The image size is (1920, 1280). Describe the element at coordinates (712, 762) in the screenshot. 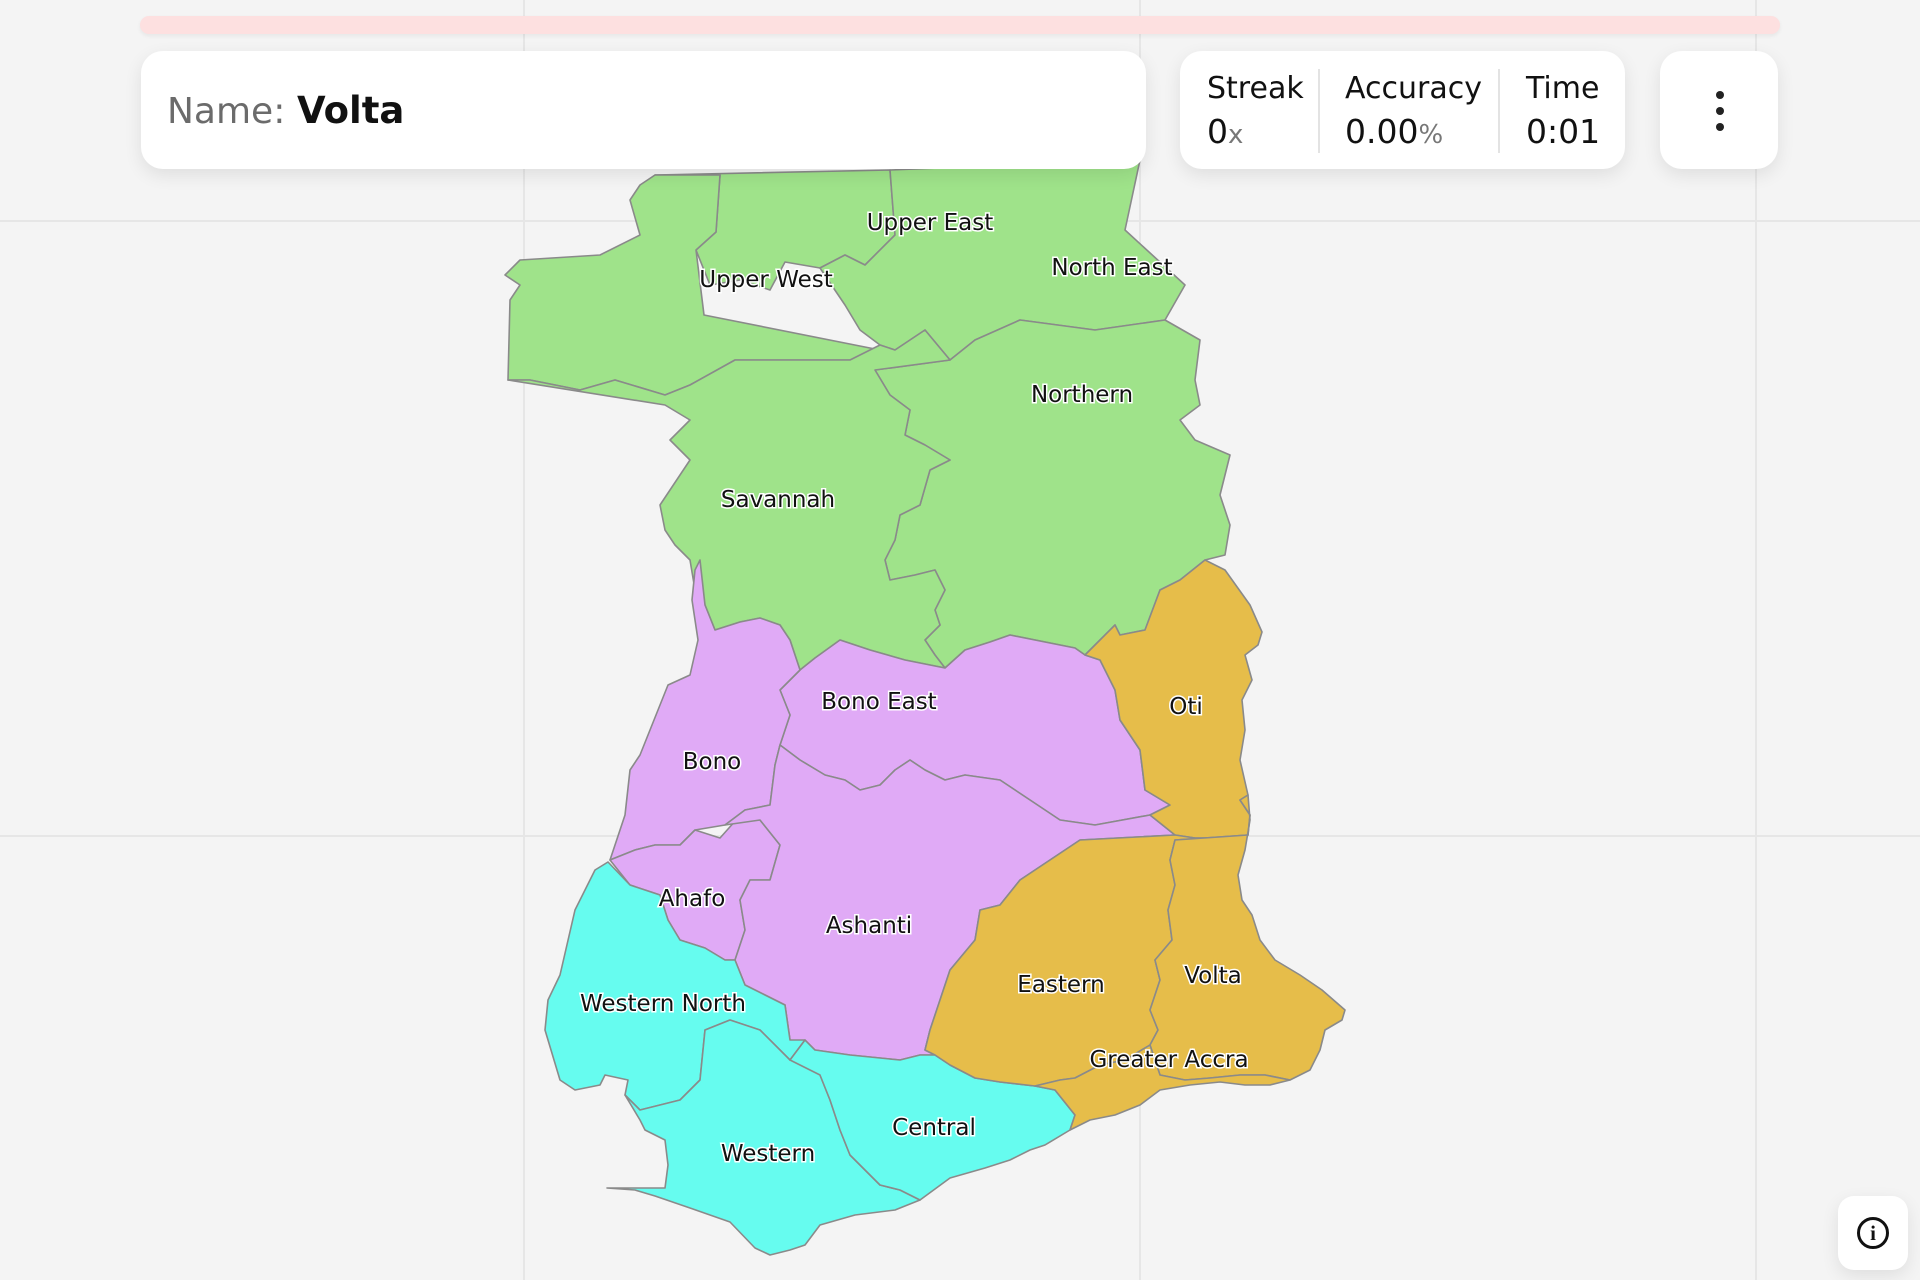

I see `label-bono: Bono` at that location.